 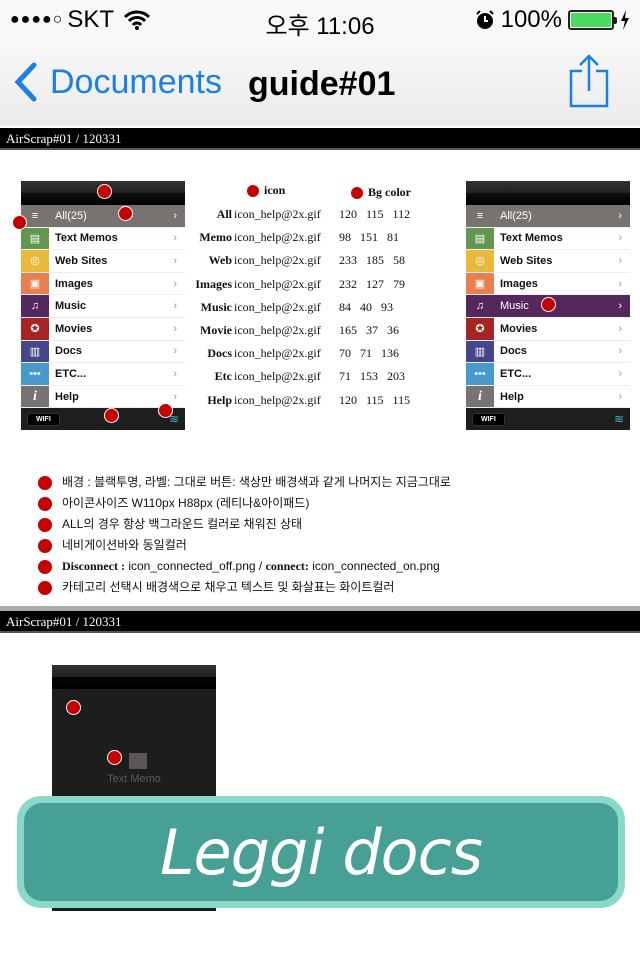 I want to click on category-cell: Help, so click(x=219, y=399).